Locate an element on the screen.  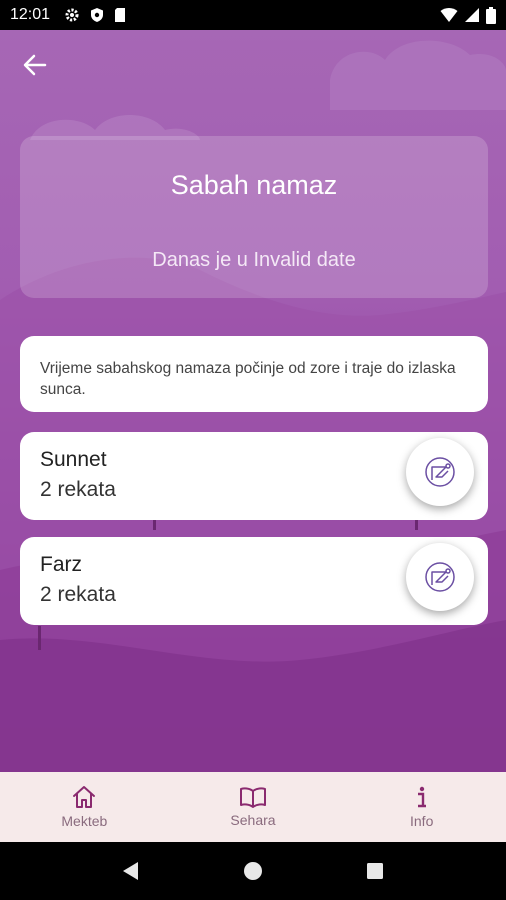
nav-item-info: Info is located at coordinates (421, 807).